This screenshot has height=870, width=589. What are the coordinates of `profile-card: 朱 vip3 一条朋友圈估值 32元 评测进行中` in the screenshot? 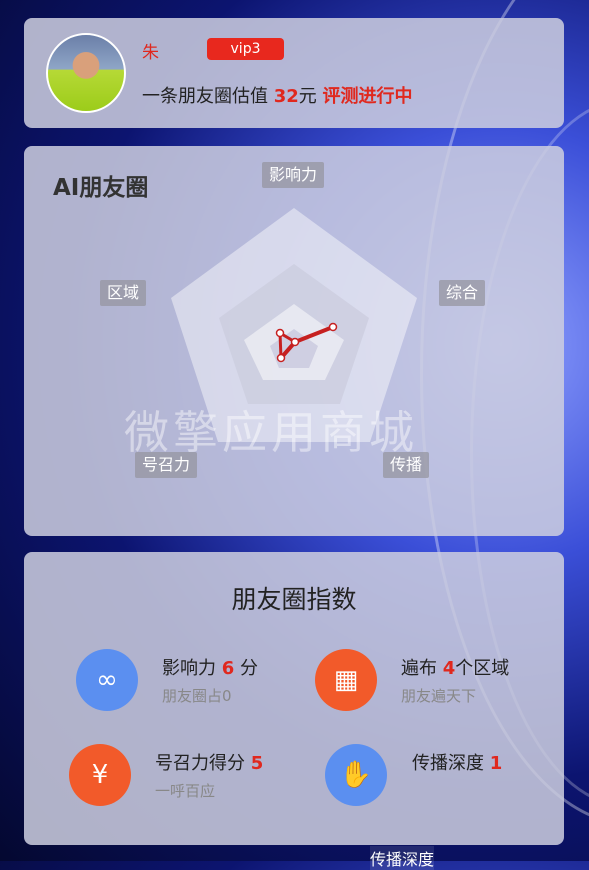 It's located at (294, 73).